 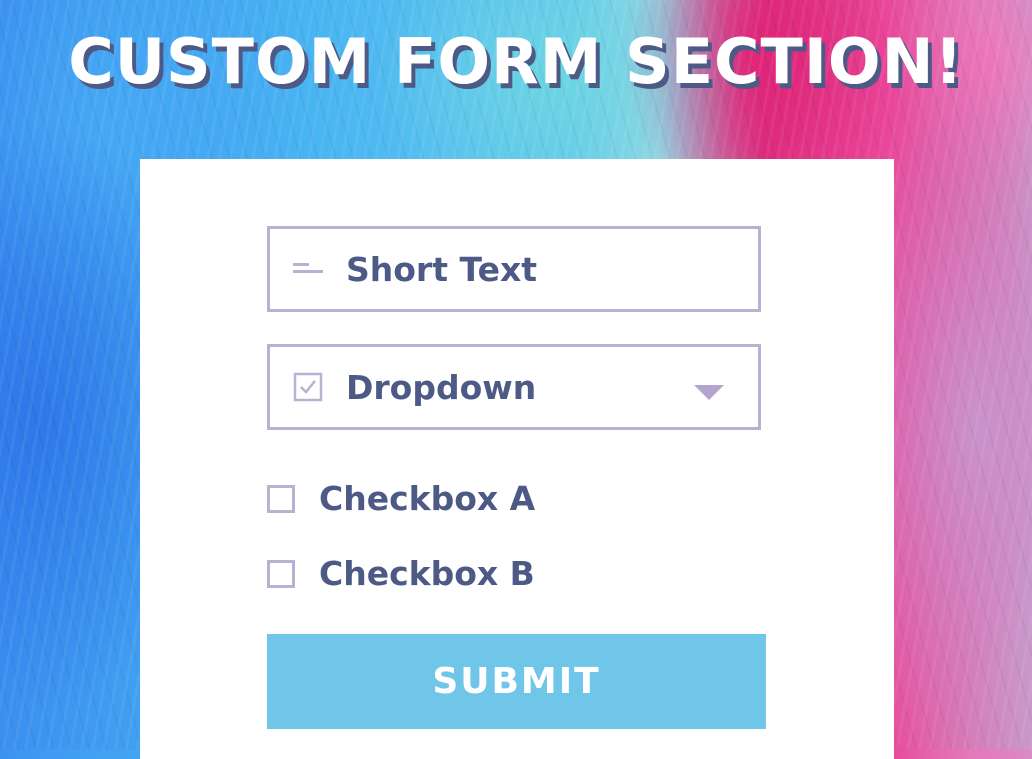 What do you see at coordinates (516, 681) in the screenshot?
I see `submit-button: SUBMIT` at bounding box center [516, 681].